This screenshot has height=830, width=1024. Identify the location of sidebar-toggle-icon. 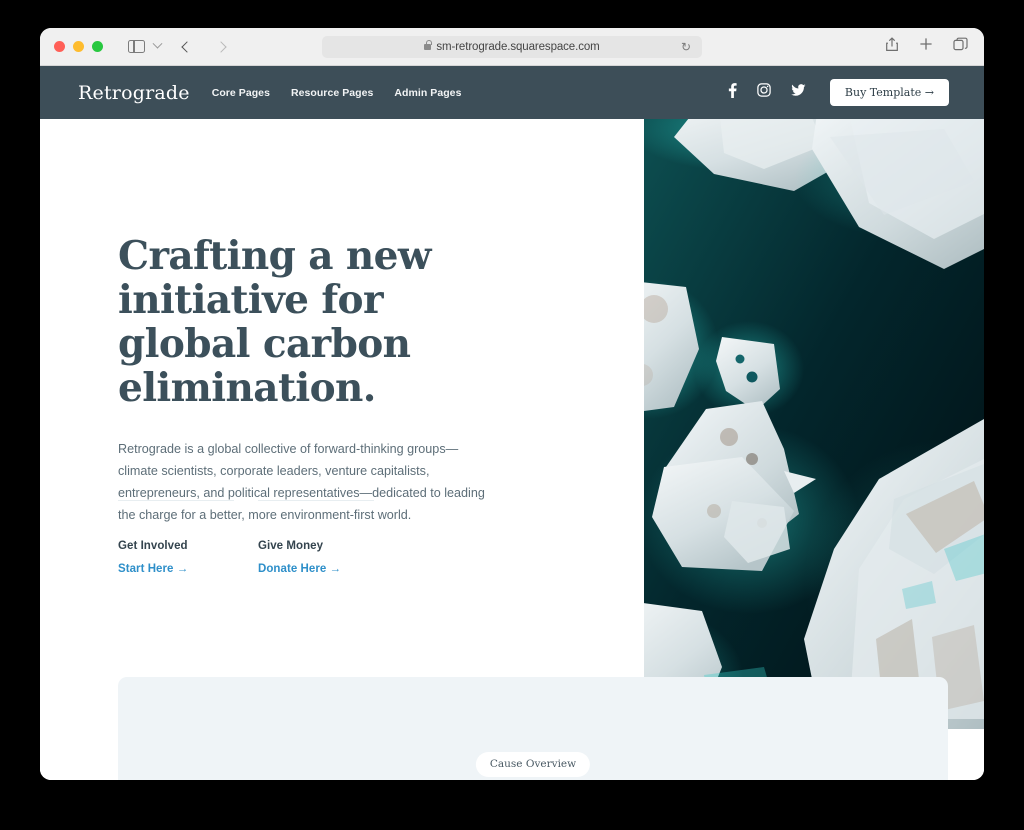
(136, 46).